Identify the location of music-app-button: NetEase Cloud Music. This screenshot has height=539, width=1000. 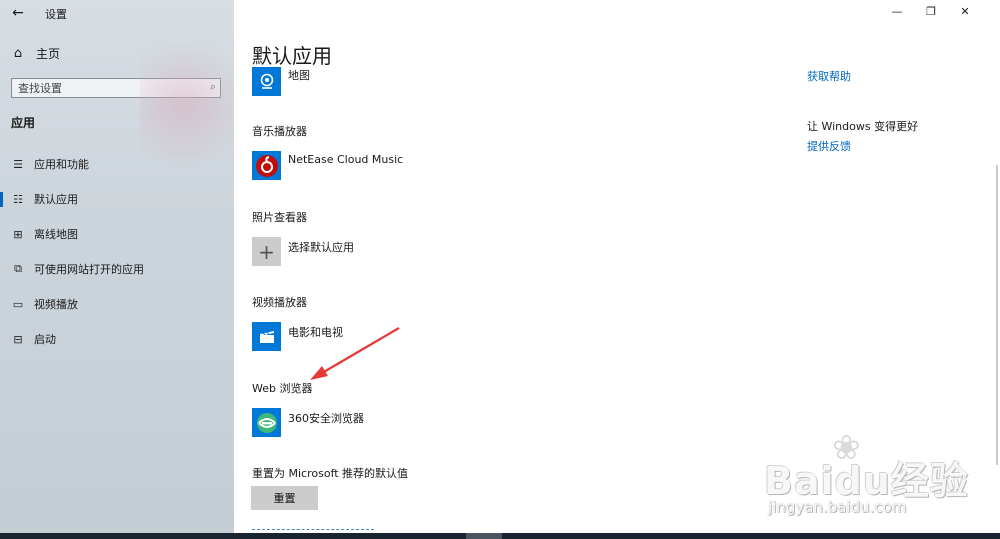
(327, 165).